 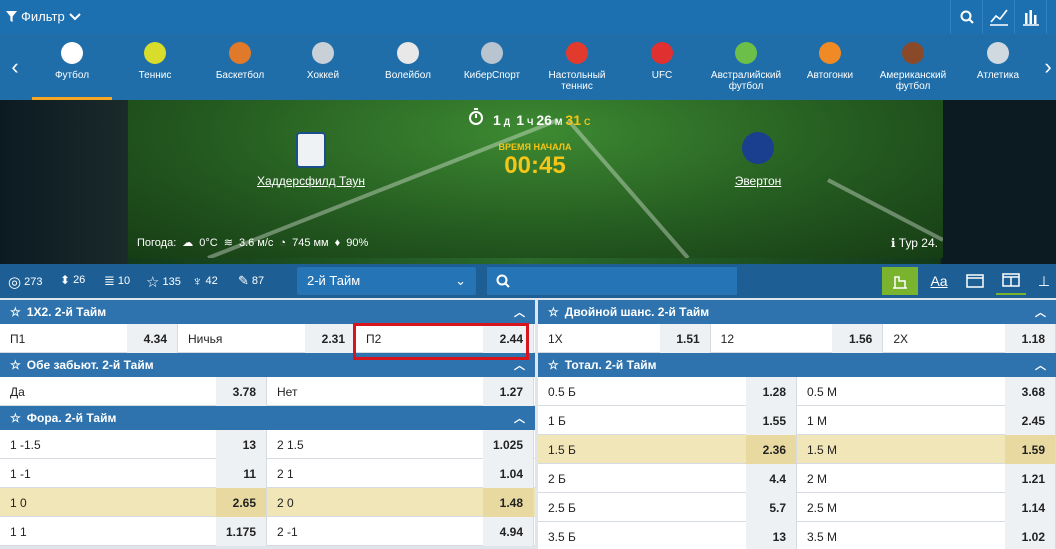 I want to click on sports-next-arrow: ›, so click(x=1048, y=67).